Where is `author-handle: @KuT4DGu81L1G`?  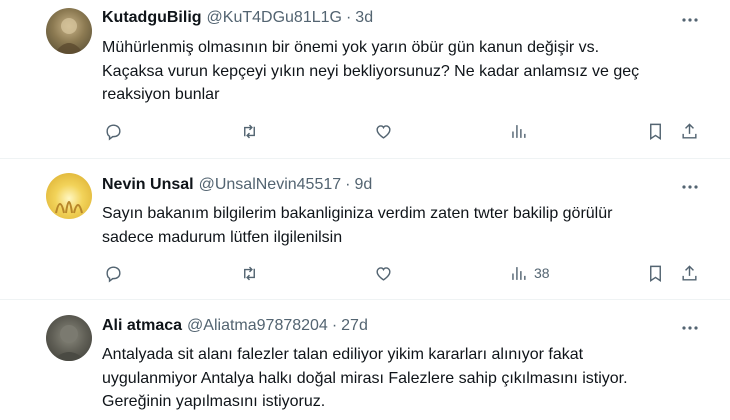
author-handle: @KuT4DGu81L1G is located at coordinates (274, 18).